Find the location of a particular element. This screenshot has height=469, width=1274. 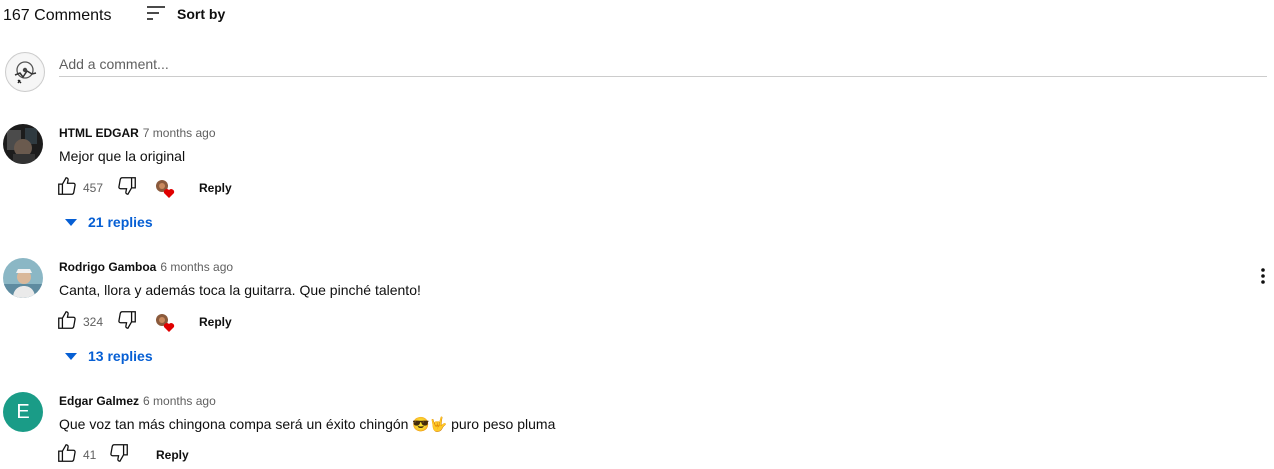

comment-text: Mejor que la original is located at coordinates (122, 156).